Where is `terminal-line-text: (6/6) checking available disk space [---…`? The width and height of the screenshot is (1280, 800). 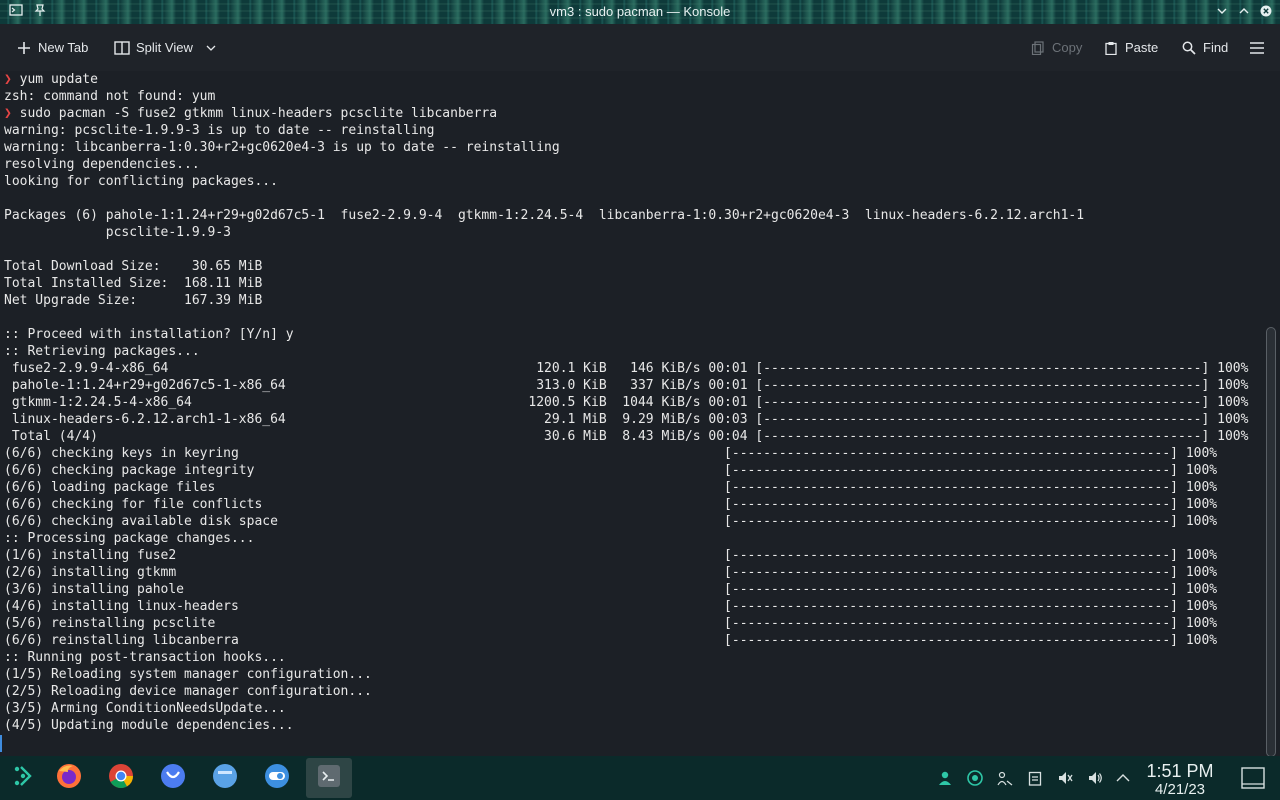
terminal-line-text: (6/6) checking available disk space [---… is located at coordinates (611, 521).